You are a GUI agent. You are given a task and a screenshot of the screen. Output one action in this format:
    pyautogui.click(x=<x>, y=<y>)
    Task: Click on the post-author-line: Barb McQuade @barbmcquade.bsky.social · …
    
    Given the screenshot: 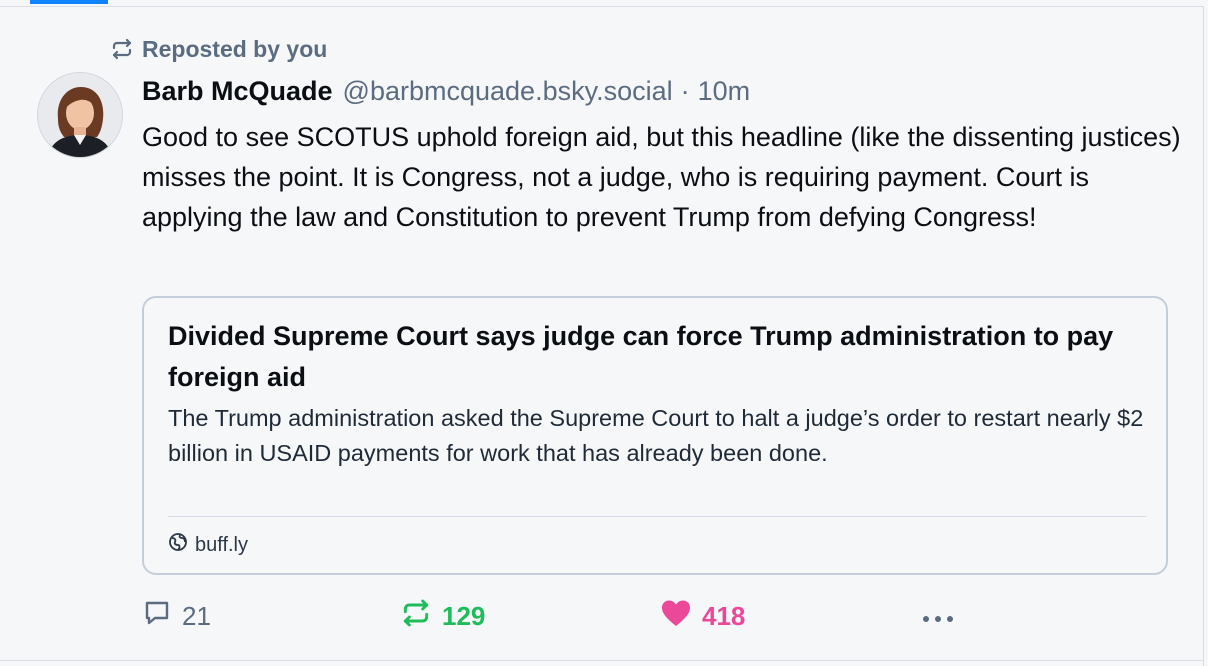 What is the action you would take?
    pyautogui.click(x=446, y=93)
    